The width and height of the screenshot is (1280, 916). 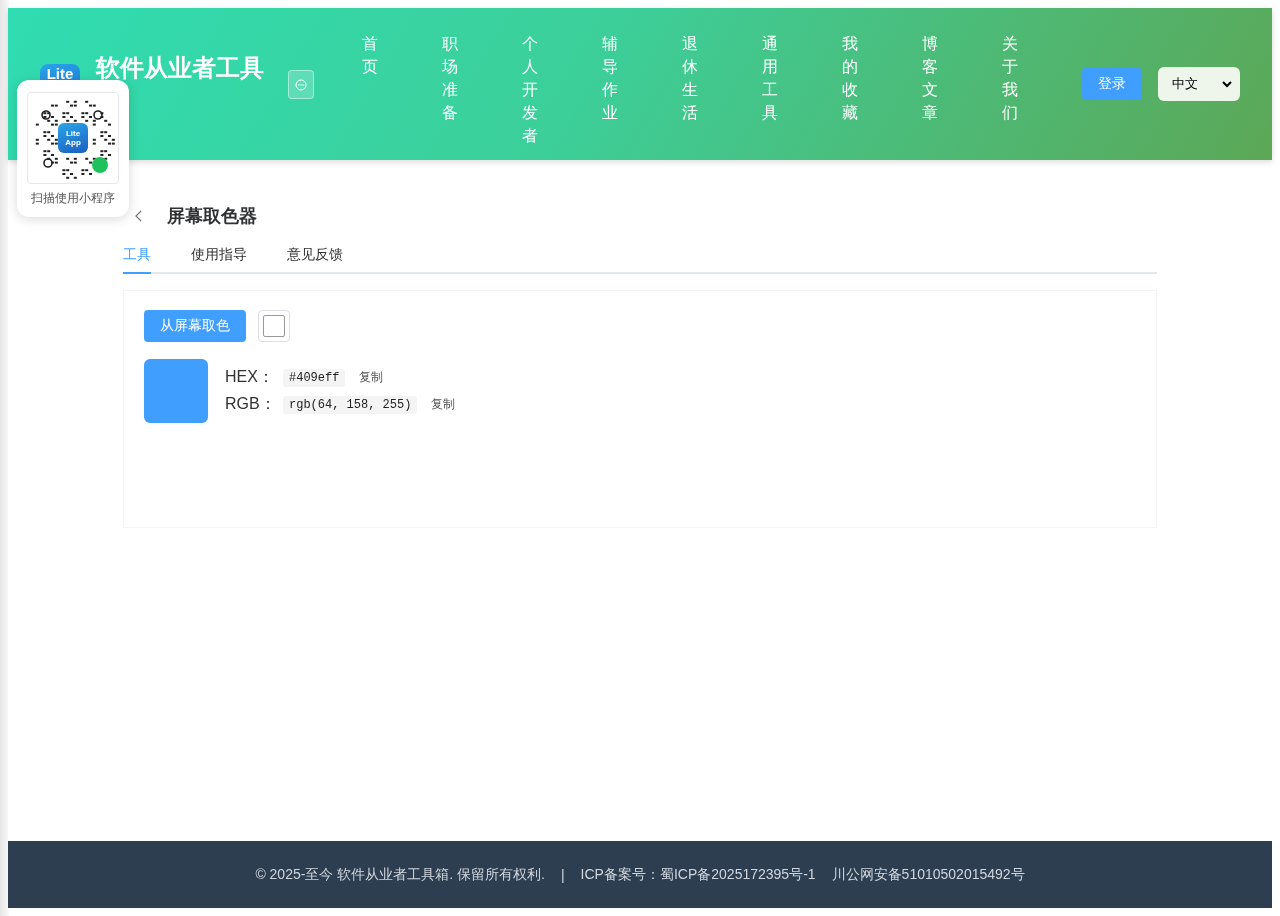 I want to click on app-logo-icon: Lite App, so click(x=73, y=138).